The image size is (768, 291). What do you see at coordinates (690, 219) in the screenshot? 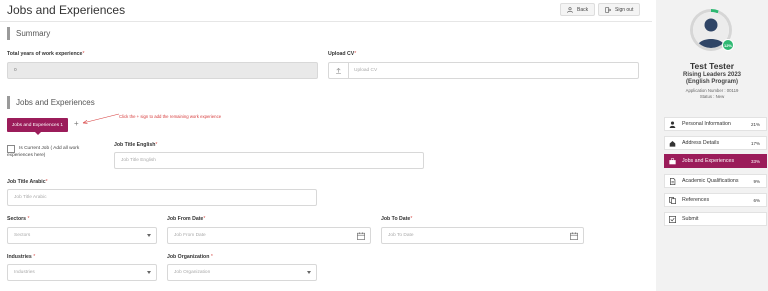
I see `sidebar-item-label: Submit` at bounding box center [690, 219].